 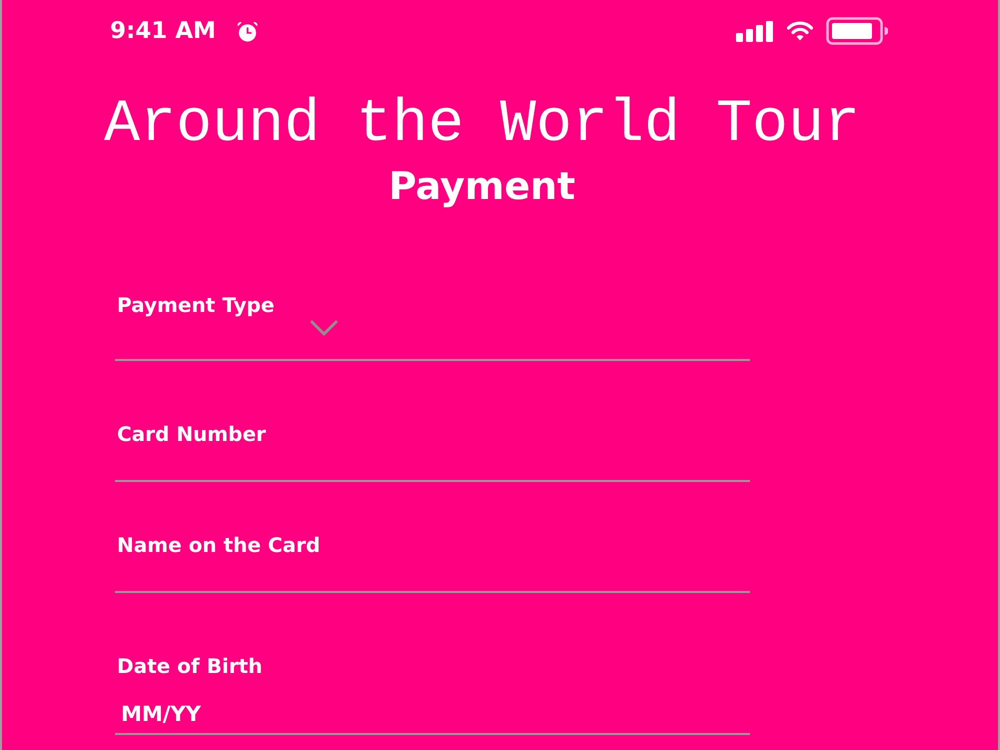 What do you see at coordinates (800, 31) in the screenshot?
I see `wifi-icon` at bounding box center [800, 31].